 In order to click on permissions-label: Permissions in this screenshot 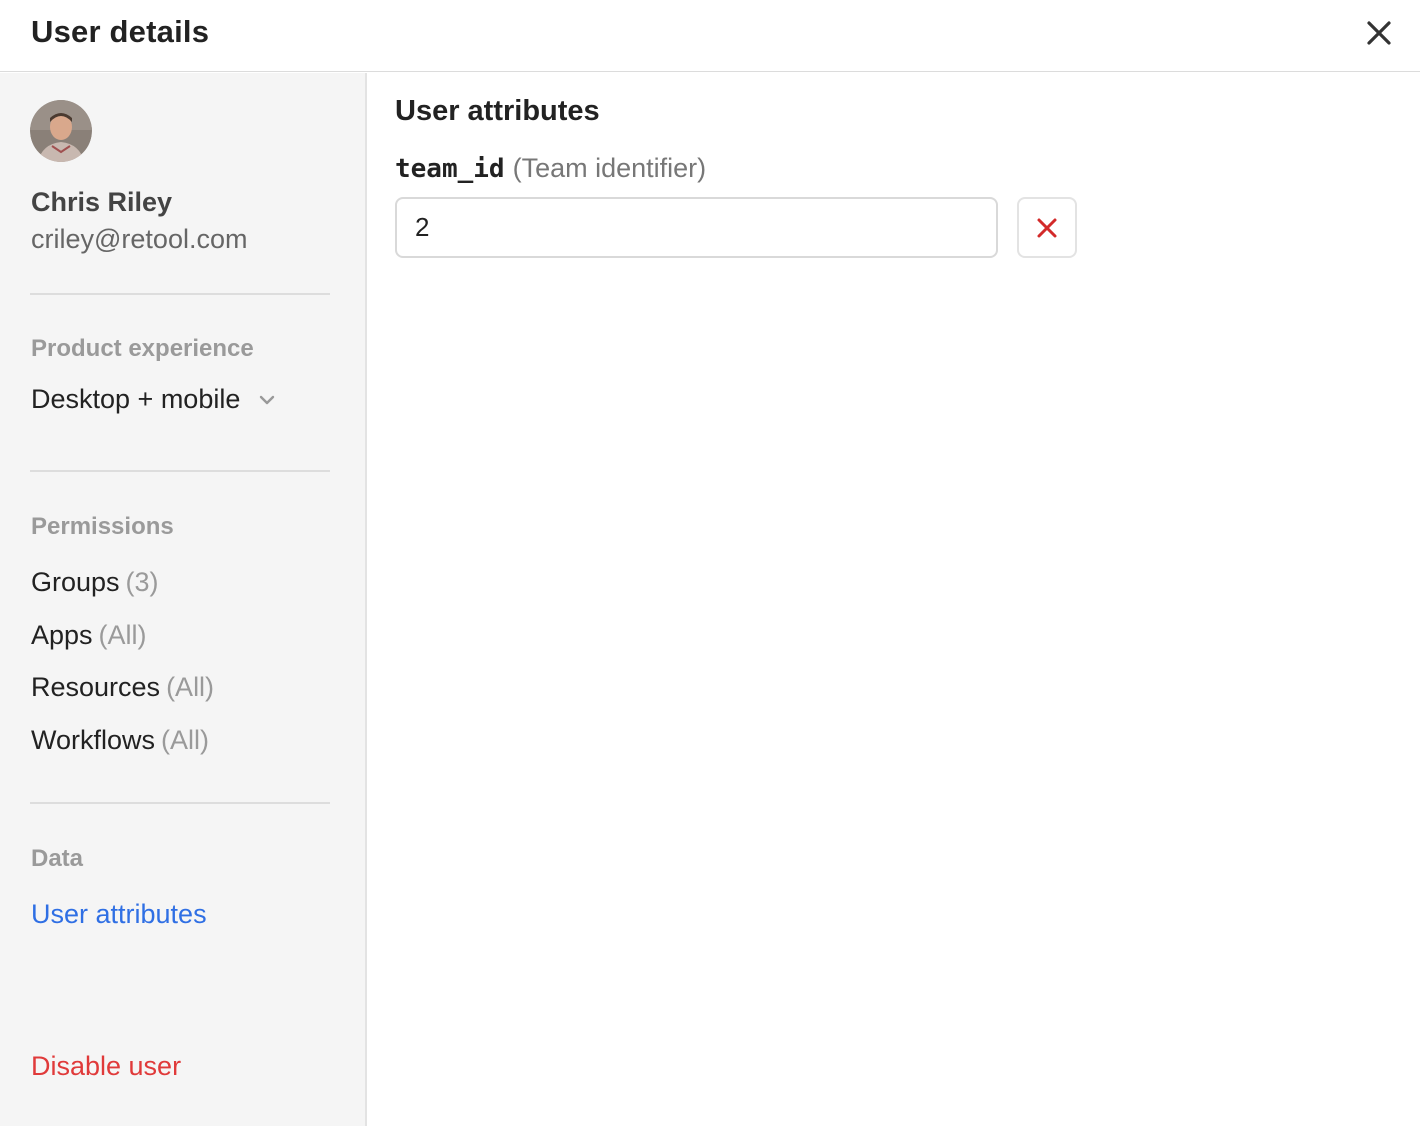, I will do `click(102, 526)`.